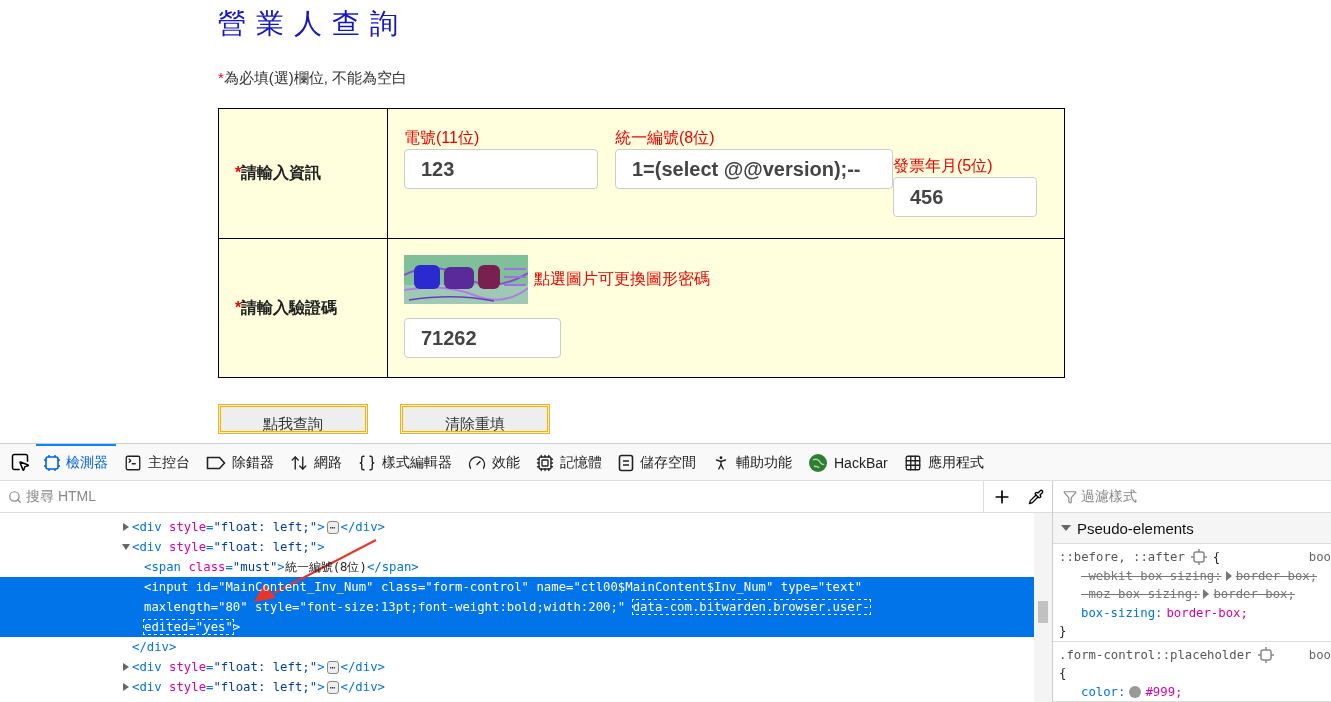 The width and height of the screenshot is (1331, 702). Describe the element at coordinates (1151, 575) in the screenshot. I see `css-property: -webkit-box-sizing:` at that location.